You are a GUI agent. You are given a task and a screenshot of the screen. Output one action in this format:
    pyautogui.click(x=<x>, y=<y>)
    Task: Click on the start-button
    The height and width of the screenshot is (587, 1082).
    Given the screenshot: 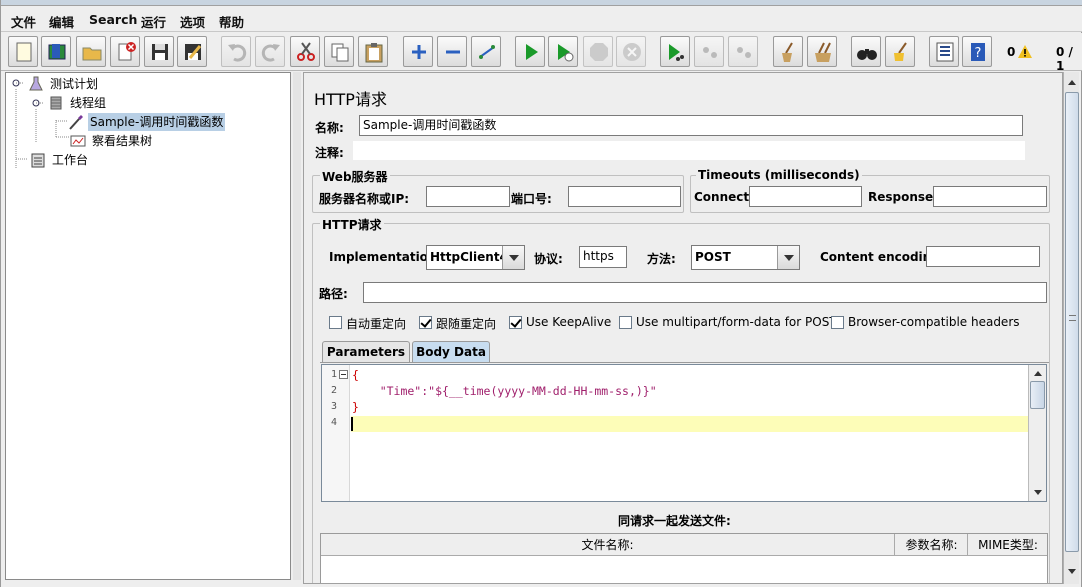 What is the action you would take?
    pyautogui.click(x=530, y=51)
    